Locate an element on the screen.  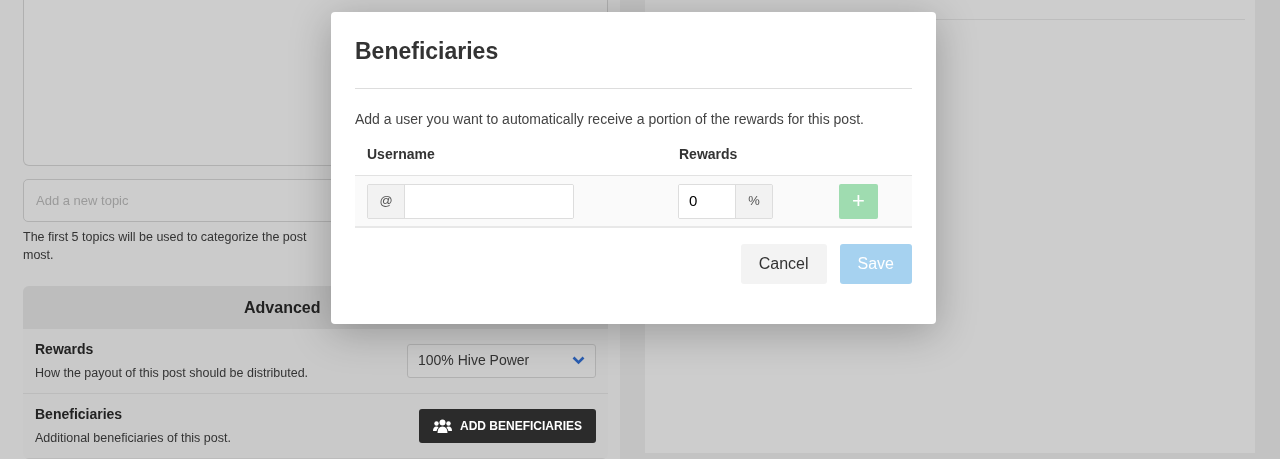
card-title: Advanced is located at coordinates (282, 307).